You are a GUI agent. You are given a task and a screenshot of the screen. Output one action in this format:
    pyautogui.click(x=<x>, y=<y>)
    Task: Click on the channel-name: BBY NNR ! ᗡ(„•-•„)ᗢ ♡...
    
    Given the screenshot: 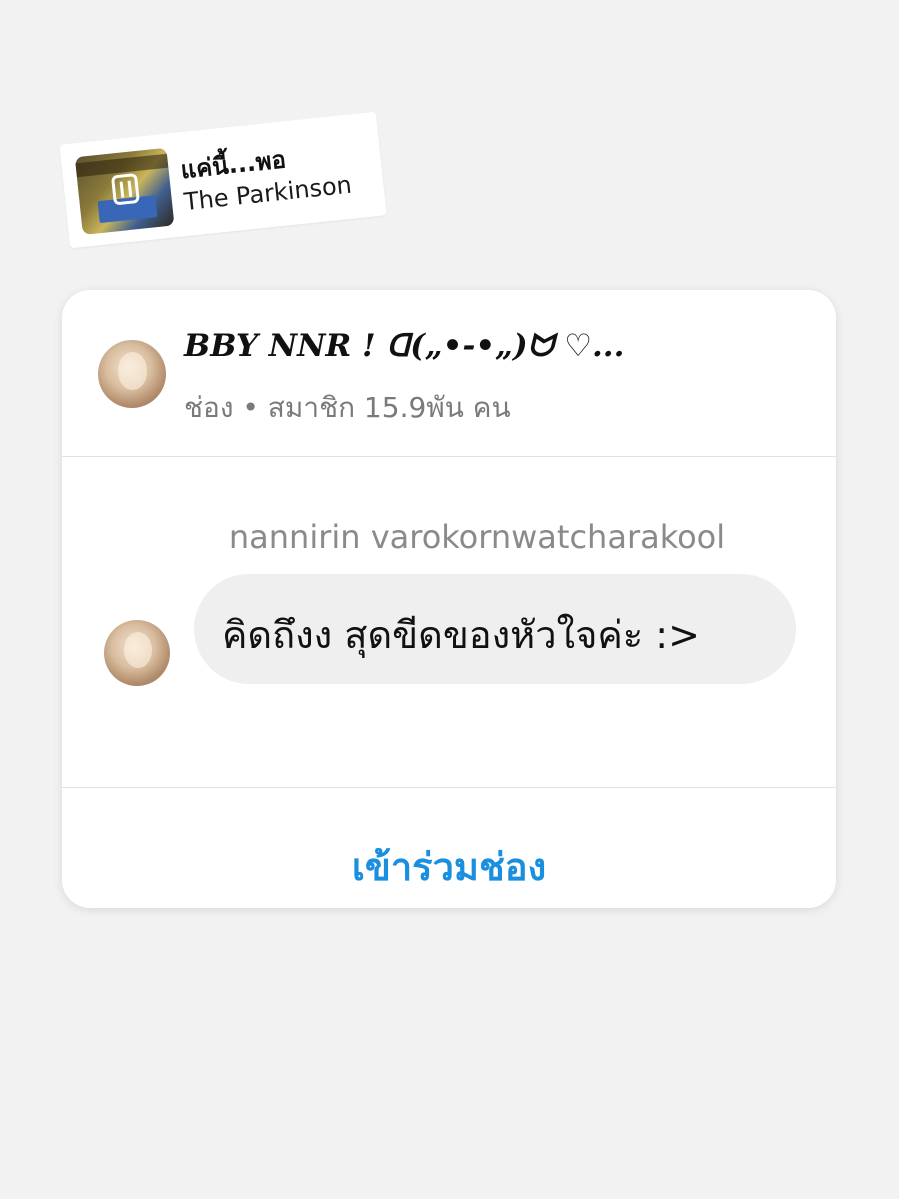 What is the action you would take?
    pyautogui.click(x=404, y=346)
    